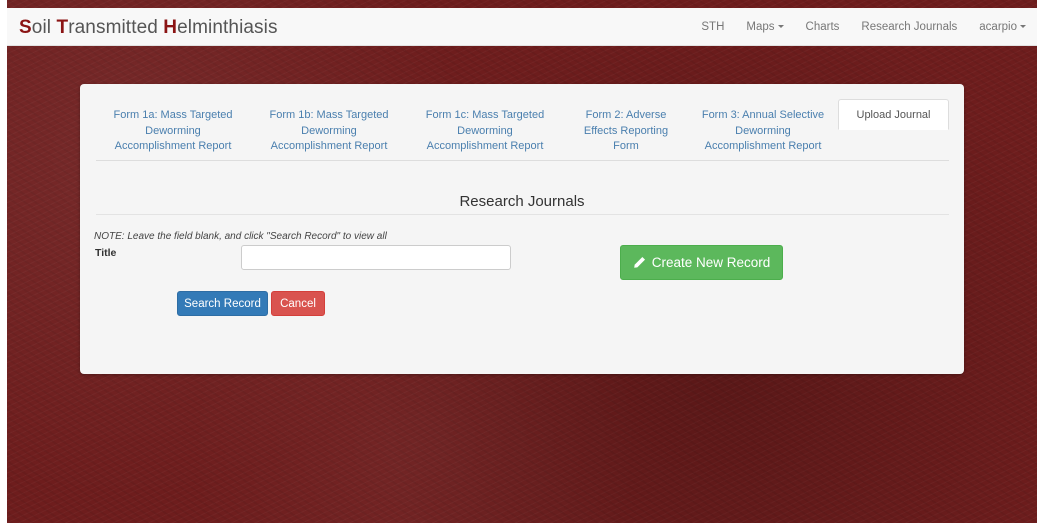 The width and height of the screenshot is (1037, 523). What do you see at coordinates (298, 303) in the screenshot?
I see `cancel-button: Cancel` at bounding box center [298, 303].